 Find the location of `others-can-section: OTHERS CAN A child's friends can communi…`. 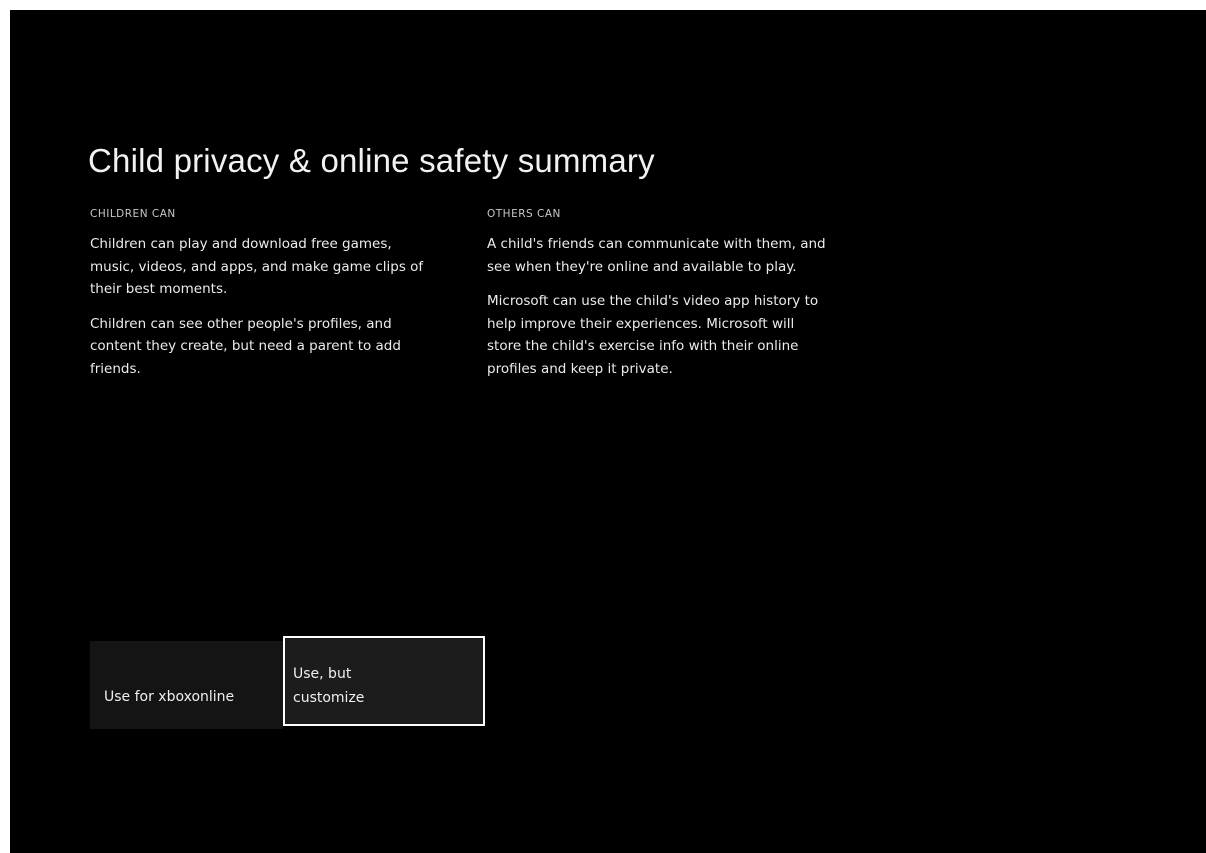

others-can-section: OTHERS CAN A child's friends can communi… is located at coordinates (659, 300).